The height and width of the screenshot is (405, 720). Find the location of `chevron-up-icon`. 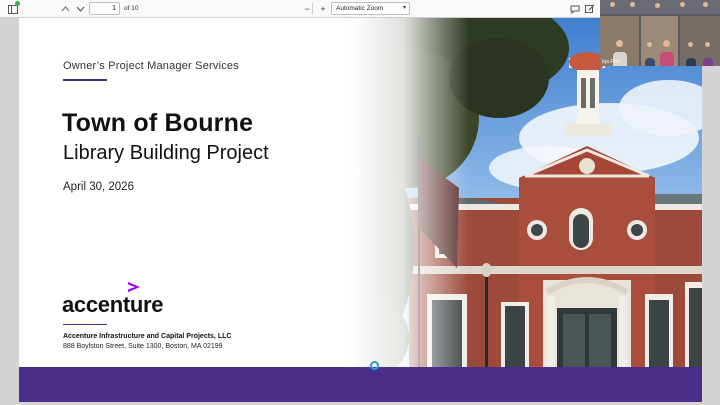

chevron-up-icon is located at coordinates (65, 9).